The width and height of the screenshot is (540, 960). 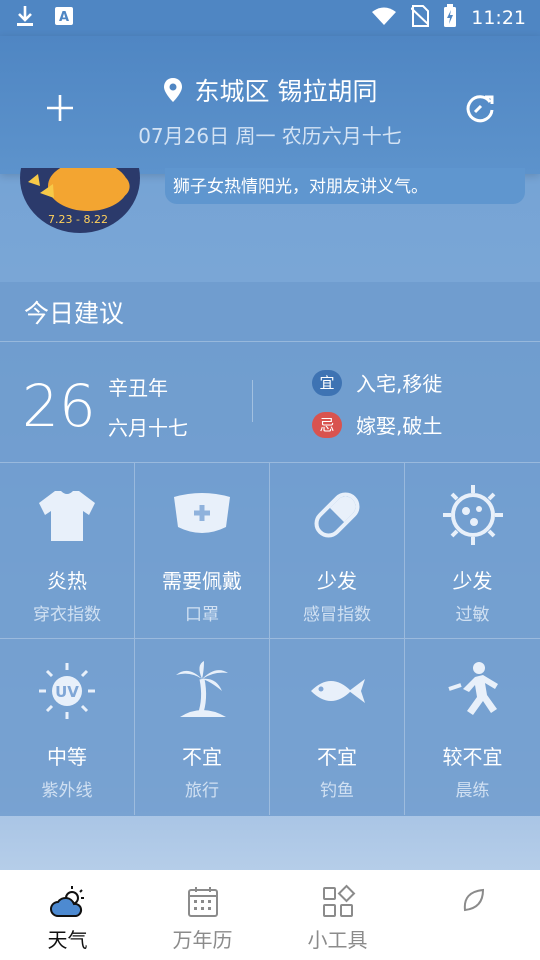 I want to click on index-value: 中等, so click(x=67, y=757).